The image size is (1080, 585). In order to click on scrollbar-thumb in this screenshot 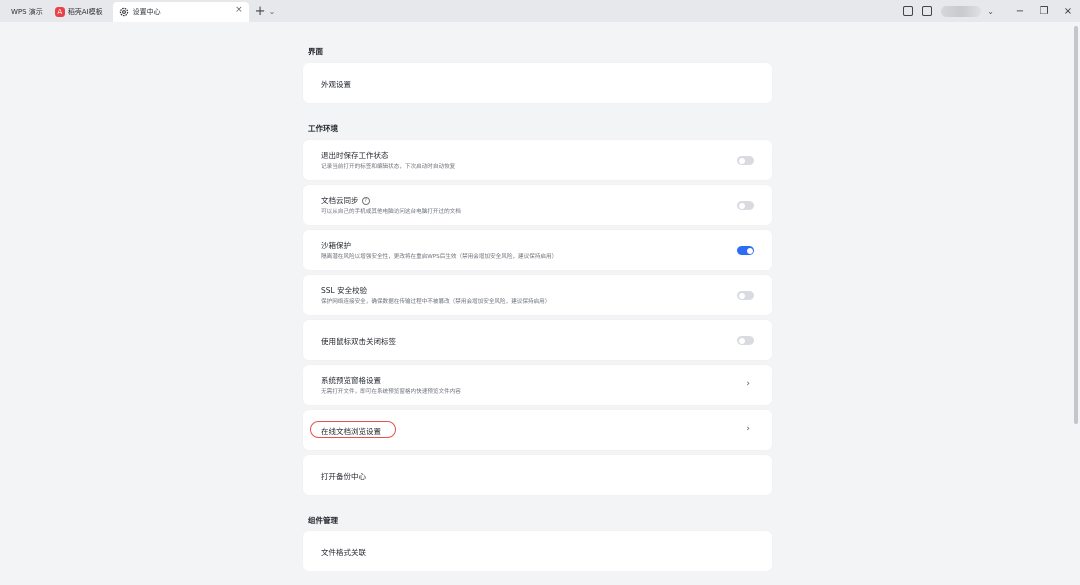, I will do `click(1076, 225)`.